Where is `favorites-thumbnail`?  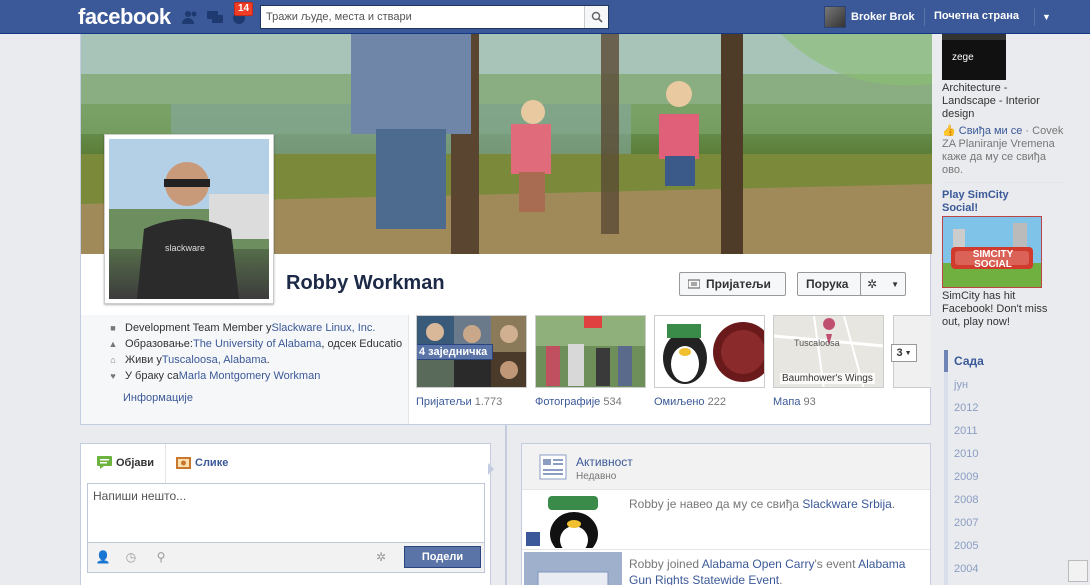
favorites-thumbnail is located at coordinates (709, 351).